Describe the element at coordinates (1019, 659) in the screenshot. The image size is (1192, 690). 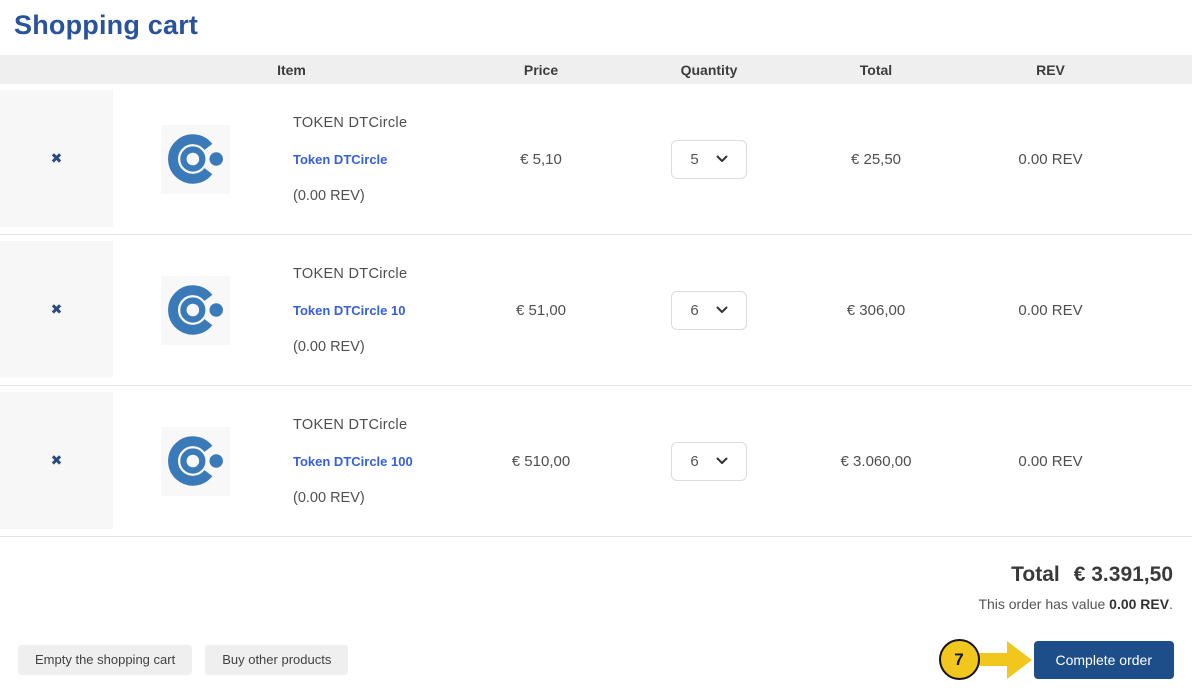
I see `arrow-head` at that location.